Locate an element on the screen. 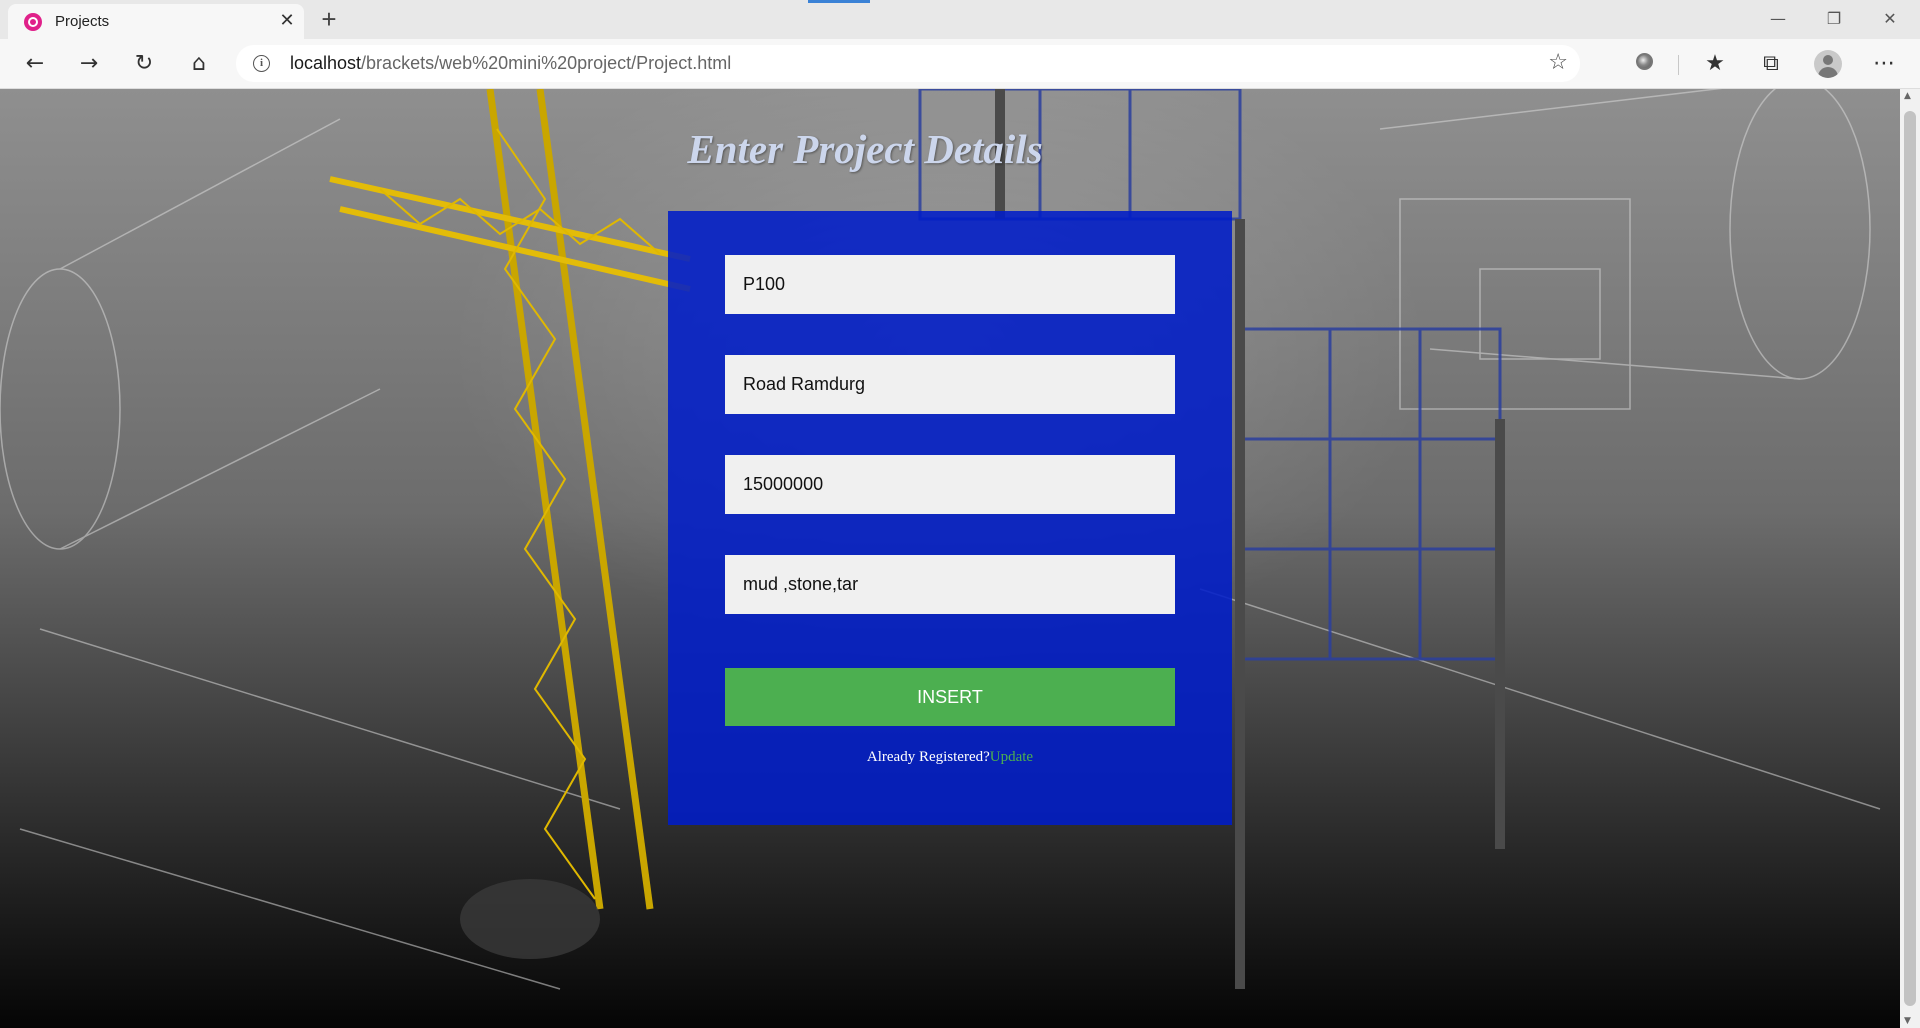 The width and height of the screenshot is (1920, 1028). star-icon: ☆ is located at coordinates (1558, 62).